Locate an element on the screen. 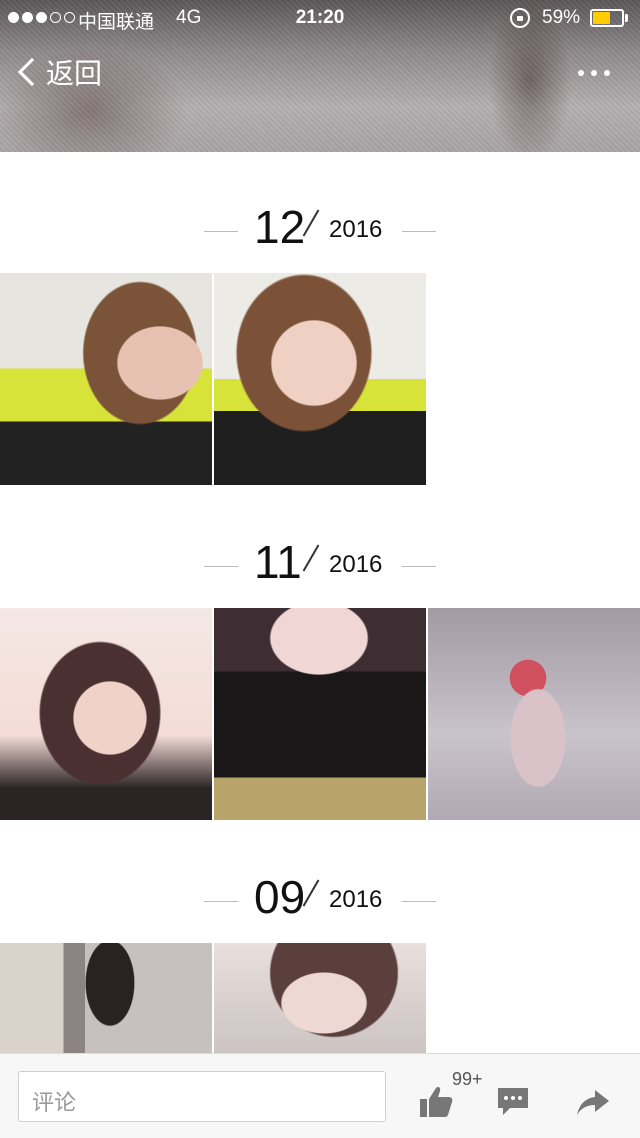  comment-bar: 评论 99+ is located at coordinates (320, 1095).